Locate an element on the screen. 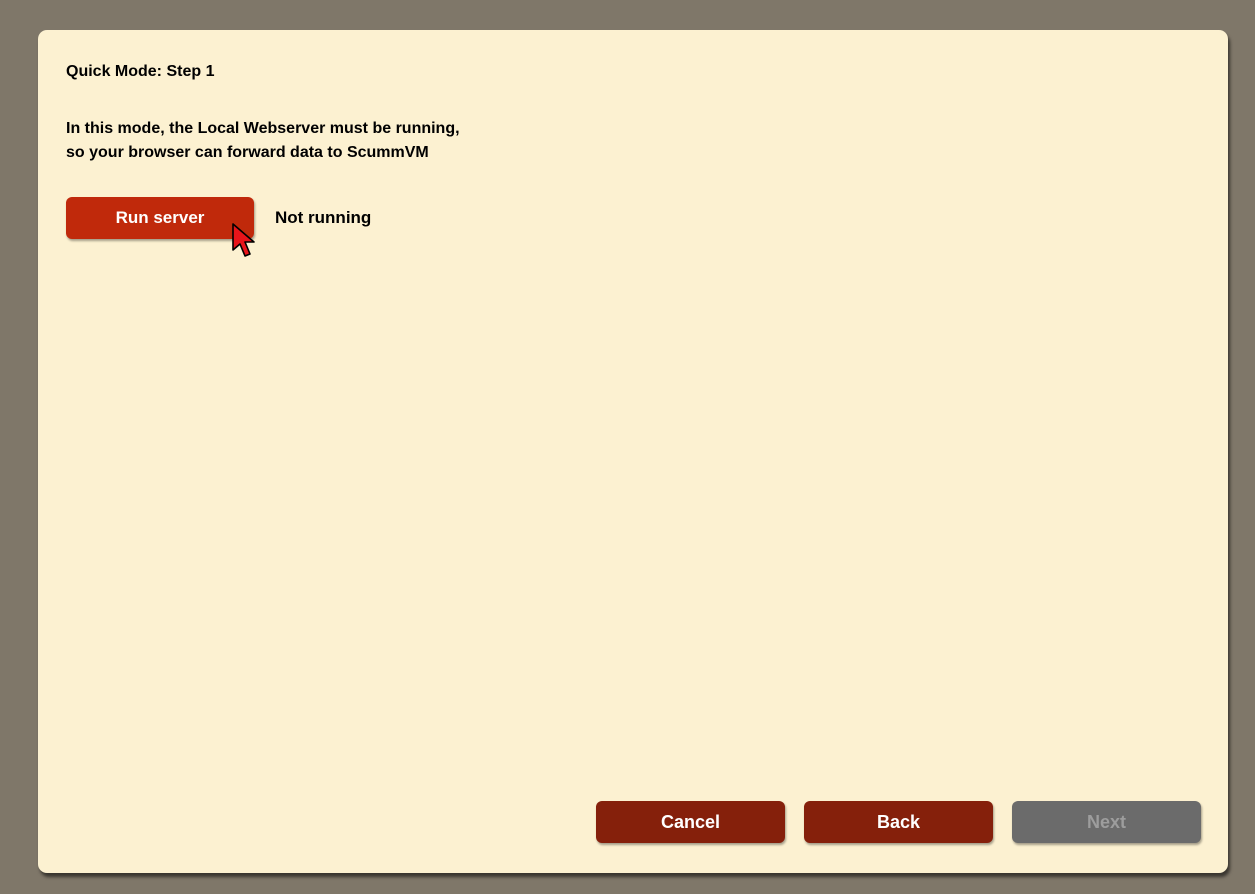 This screenshot has height=894, width=1255. next-button: Next is located at coordinates (1106, 822).